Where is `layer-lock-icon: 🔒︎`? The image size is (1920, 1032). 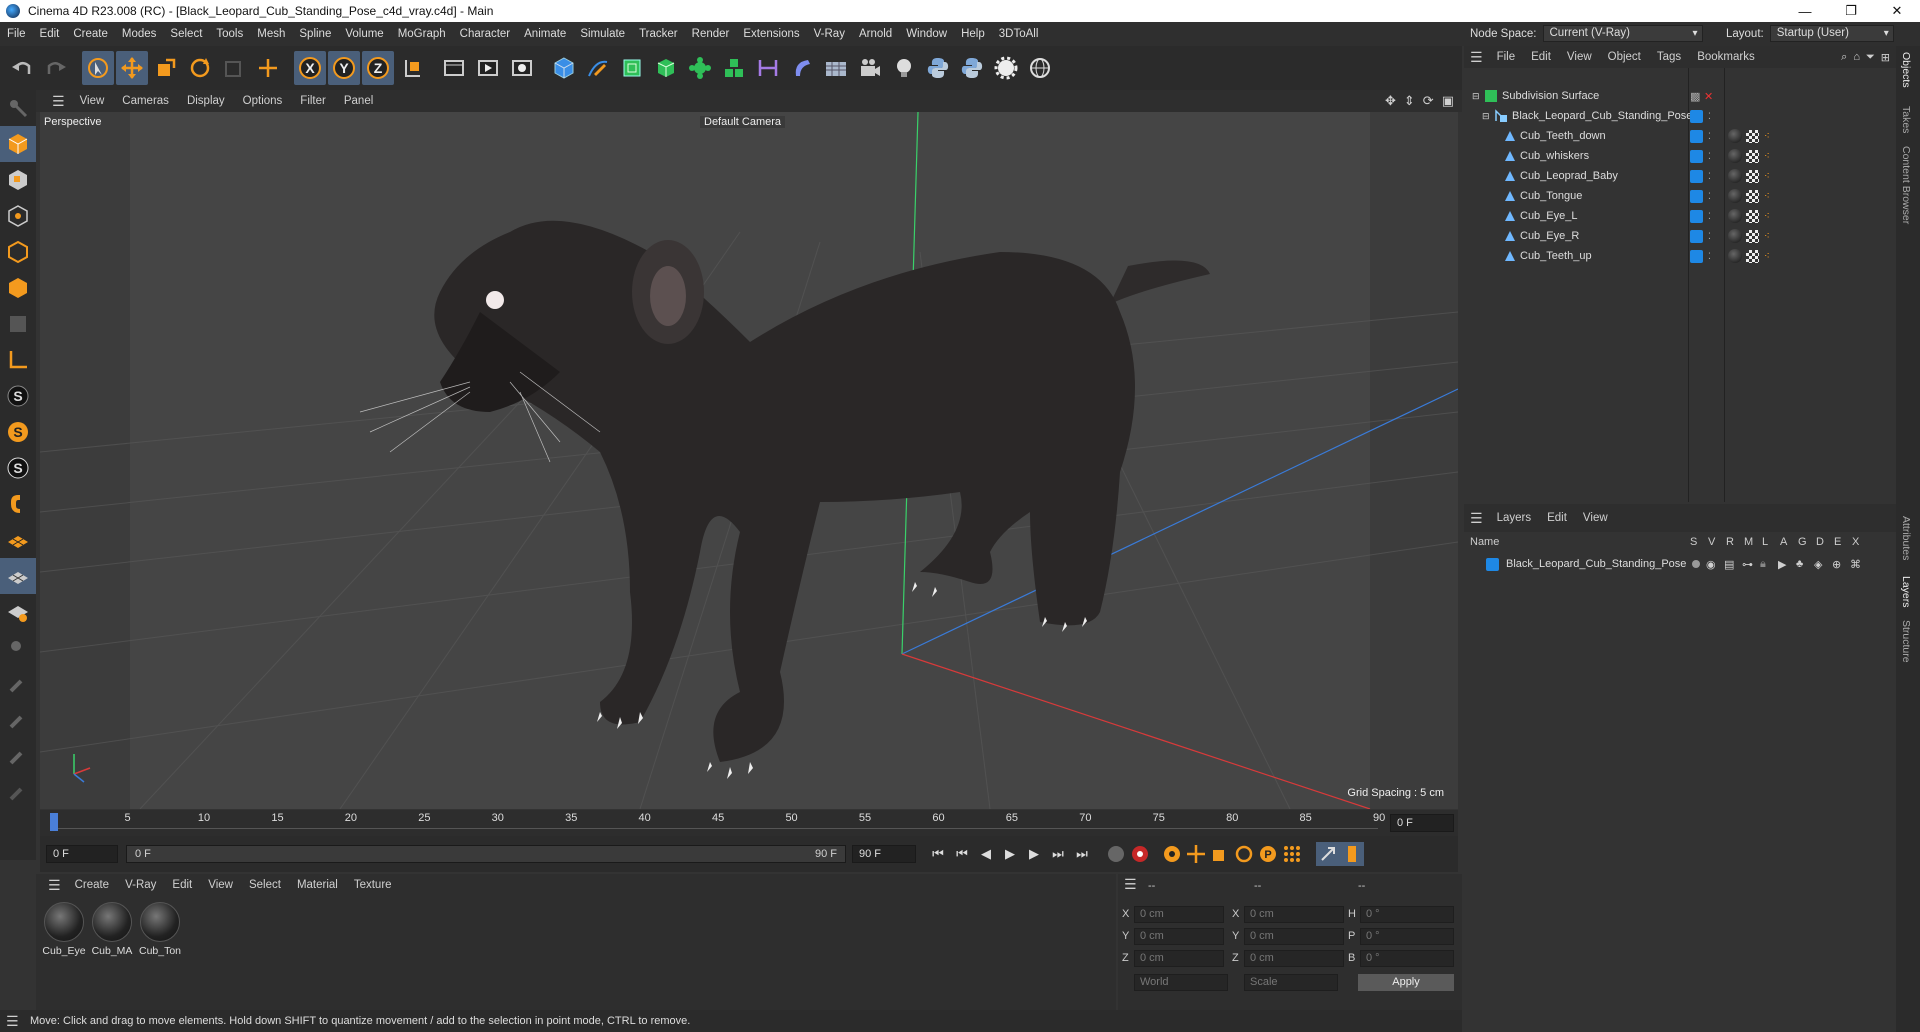 layer-lock-icon: 🔒︎ is located at coordinates (1763, 564).